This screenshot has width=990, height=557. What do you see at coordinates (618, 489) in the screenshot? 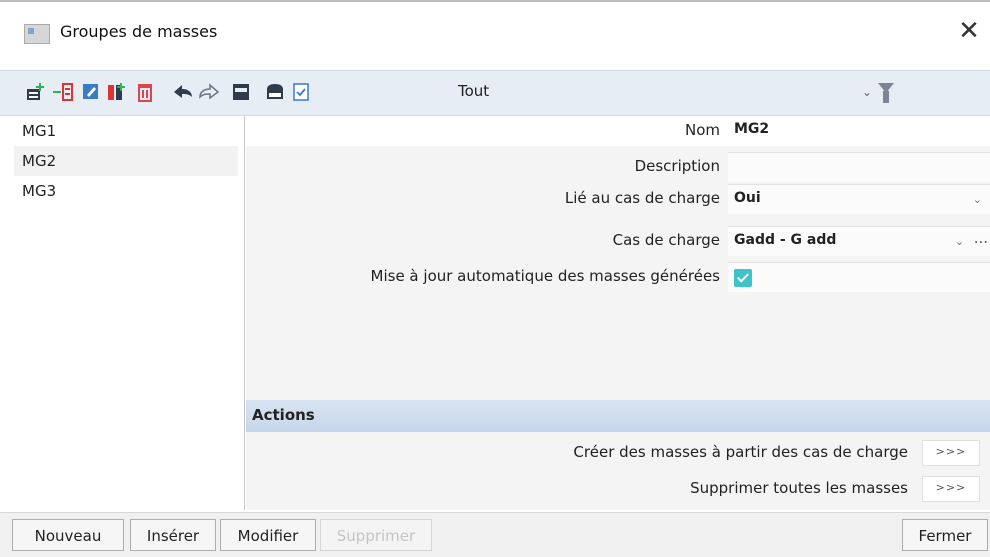
I see `action-row-delete: Supprimer toutes les masses >>>` at bounding box center [618, 489].